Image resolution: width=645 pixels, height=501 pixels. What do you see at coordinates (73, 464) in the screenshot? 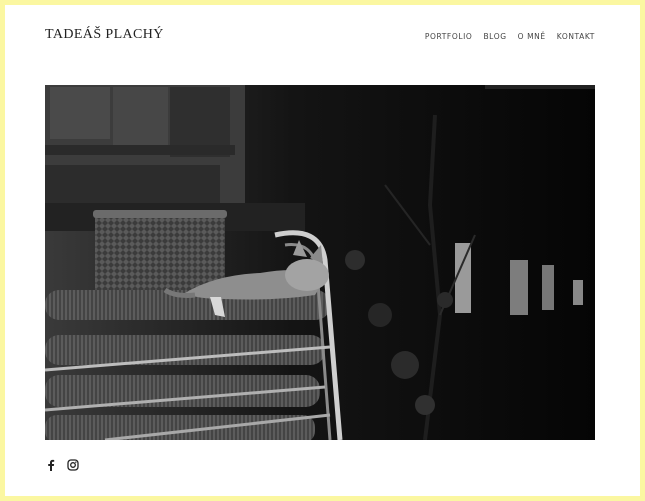
I see `instagram-icon` at bounding box center [73, 464].